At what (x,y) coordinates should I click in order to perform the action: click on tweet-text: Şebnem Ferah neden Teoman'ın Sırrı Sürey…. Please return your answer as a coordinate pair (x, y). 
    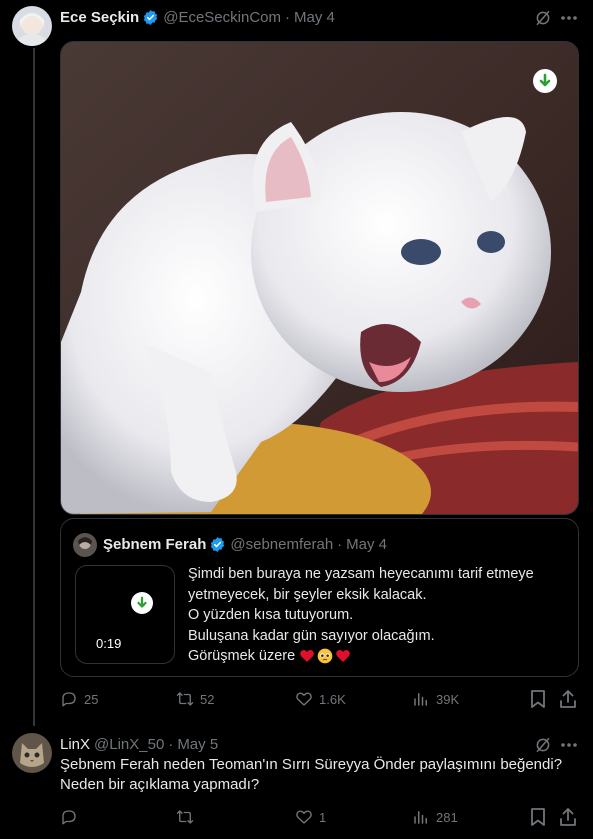
    Looking at the image, I should click on (320, 775).